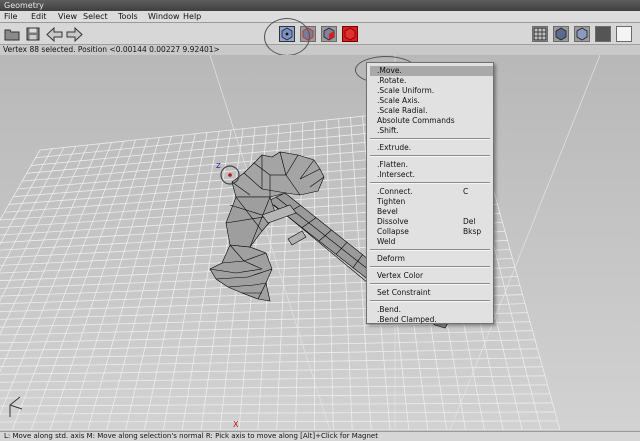  I want to click on save-disk-icon, so click(32, 34).